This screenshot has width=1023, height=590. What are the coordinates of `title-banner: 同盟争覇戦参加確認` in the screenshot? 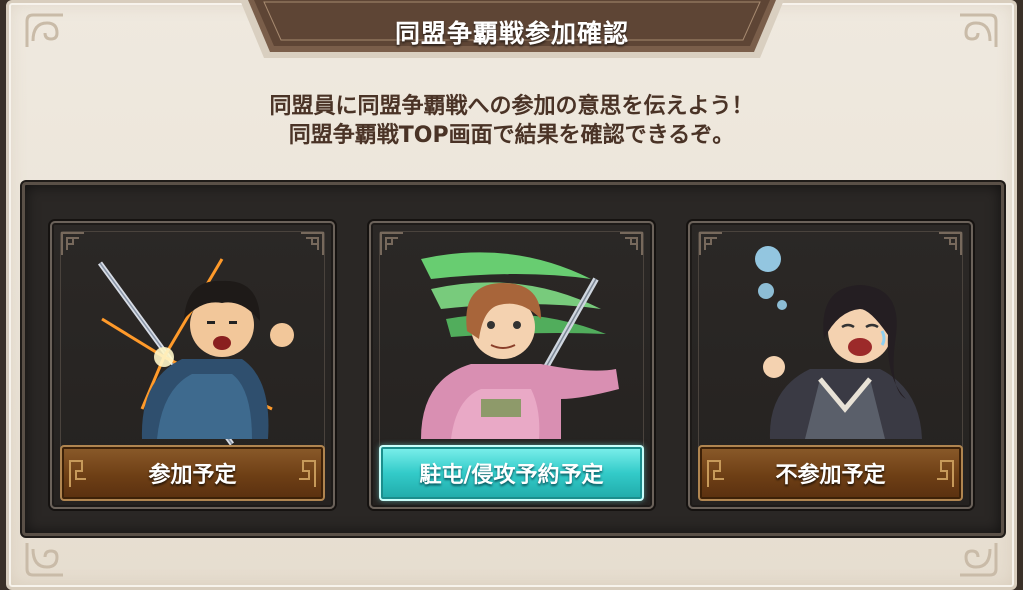 It's located at (512, 32).